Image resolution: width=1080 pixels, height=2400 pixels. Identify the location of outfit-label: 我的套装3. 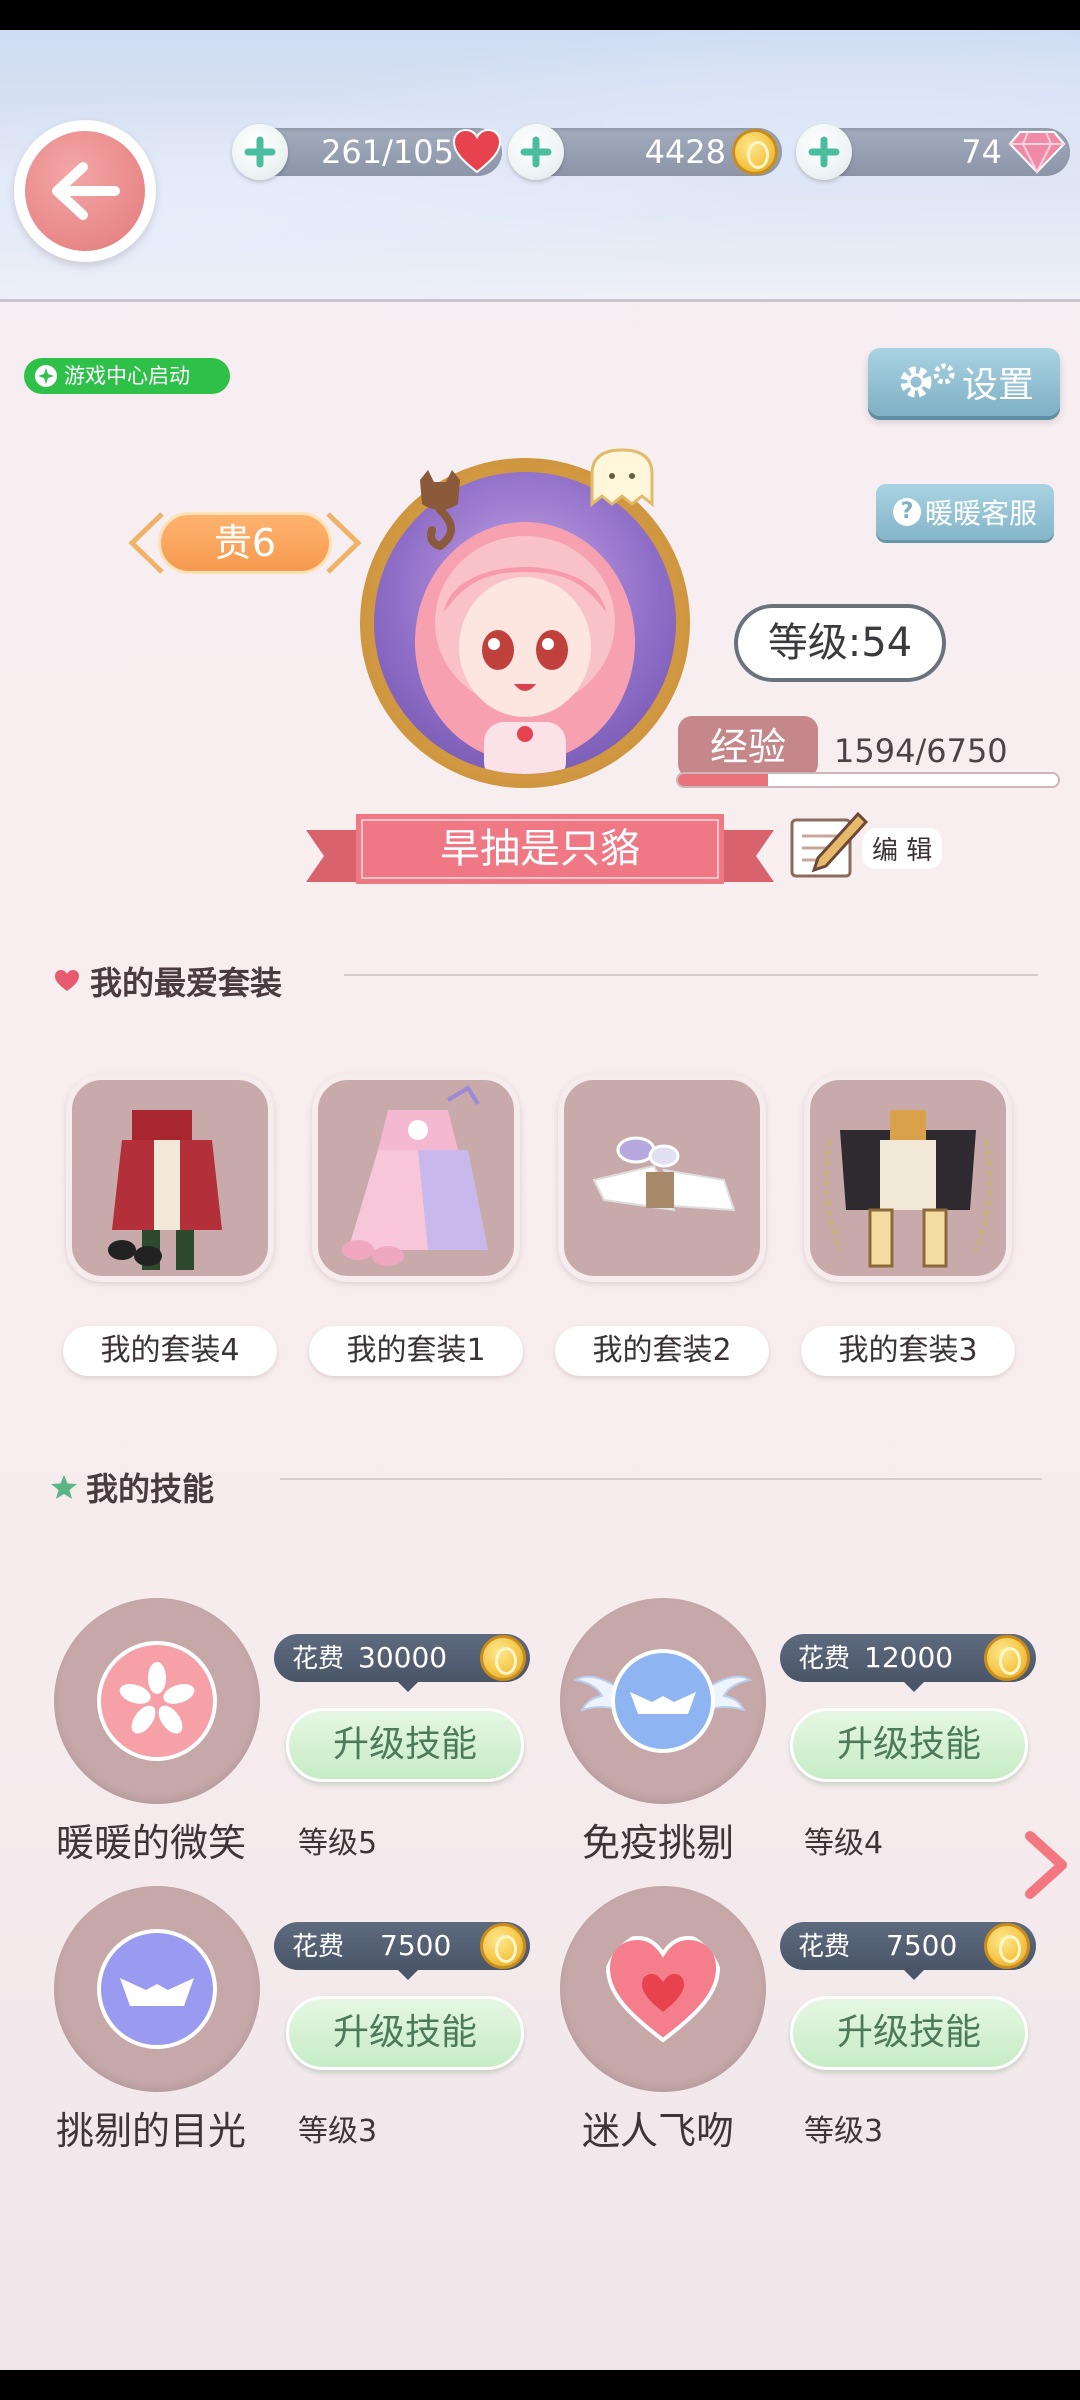
(908, 1351).